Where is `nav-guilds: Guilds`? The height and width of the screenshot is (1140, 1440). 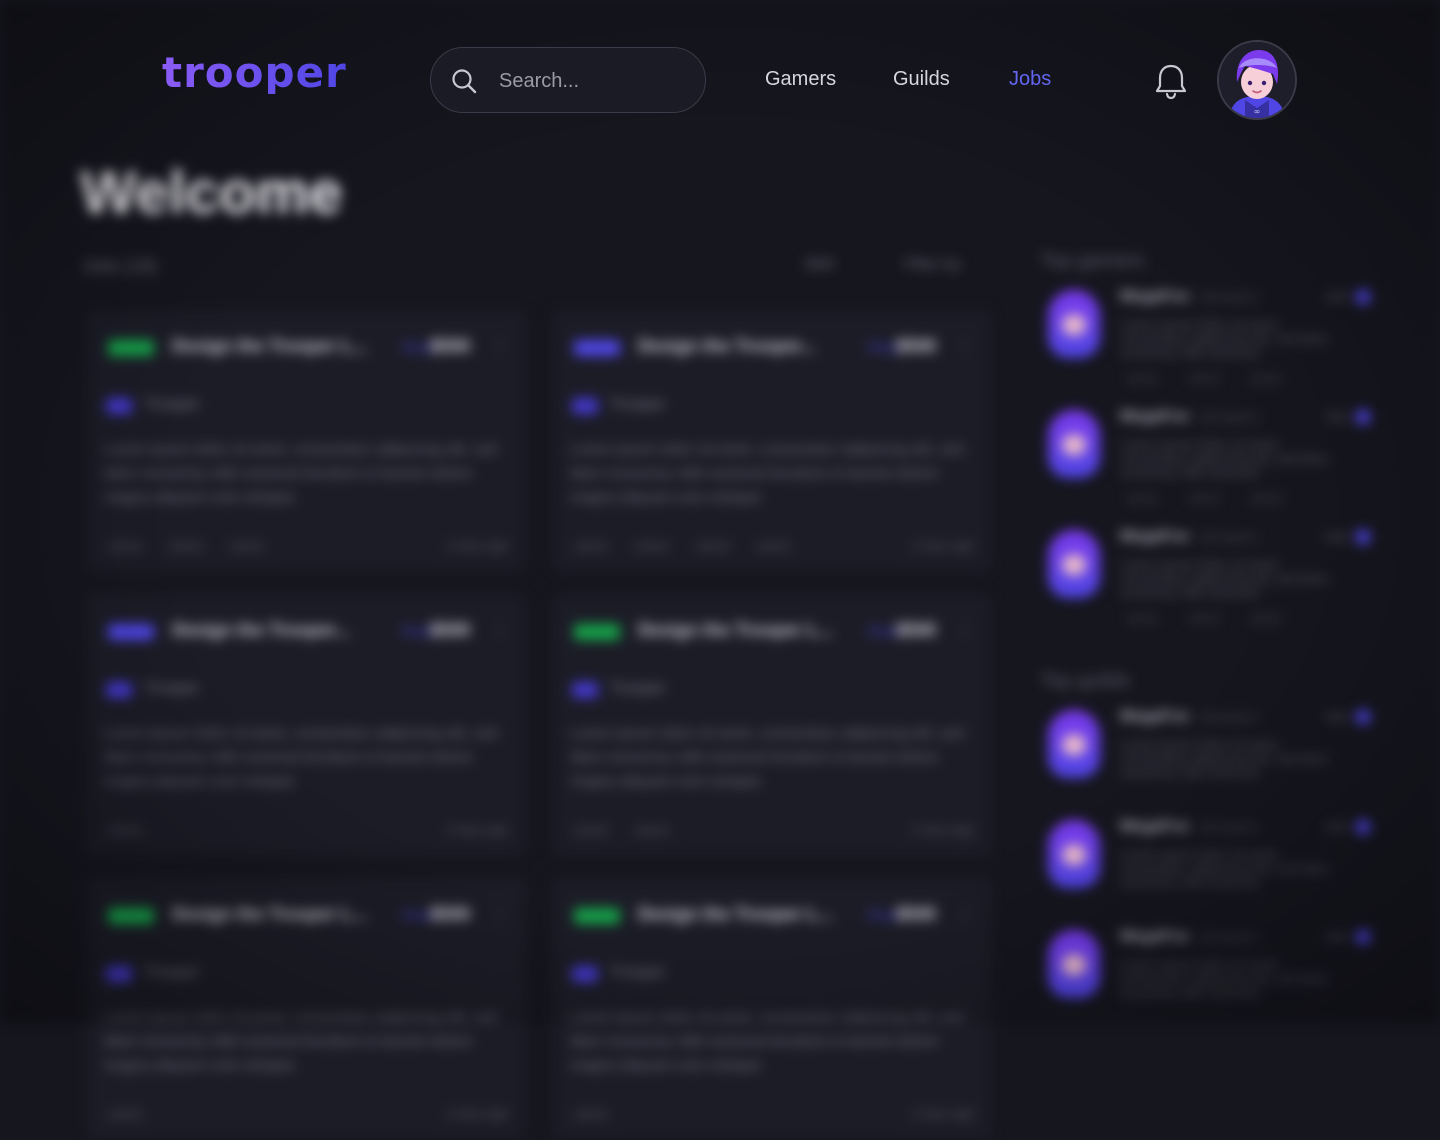
nav-guilds: Guilds is located at coordinates (921, 79).